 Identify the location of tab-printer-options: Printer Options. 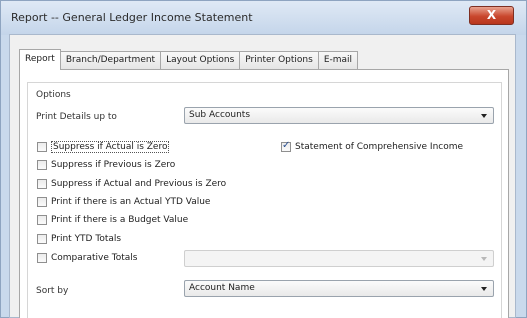
(279, 60).